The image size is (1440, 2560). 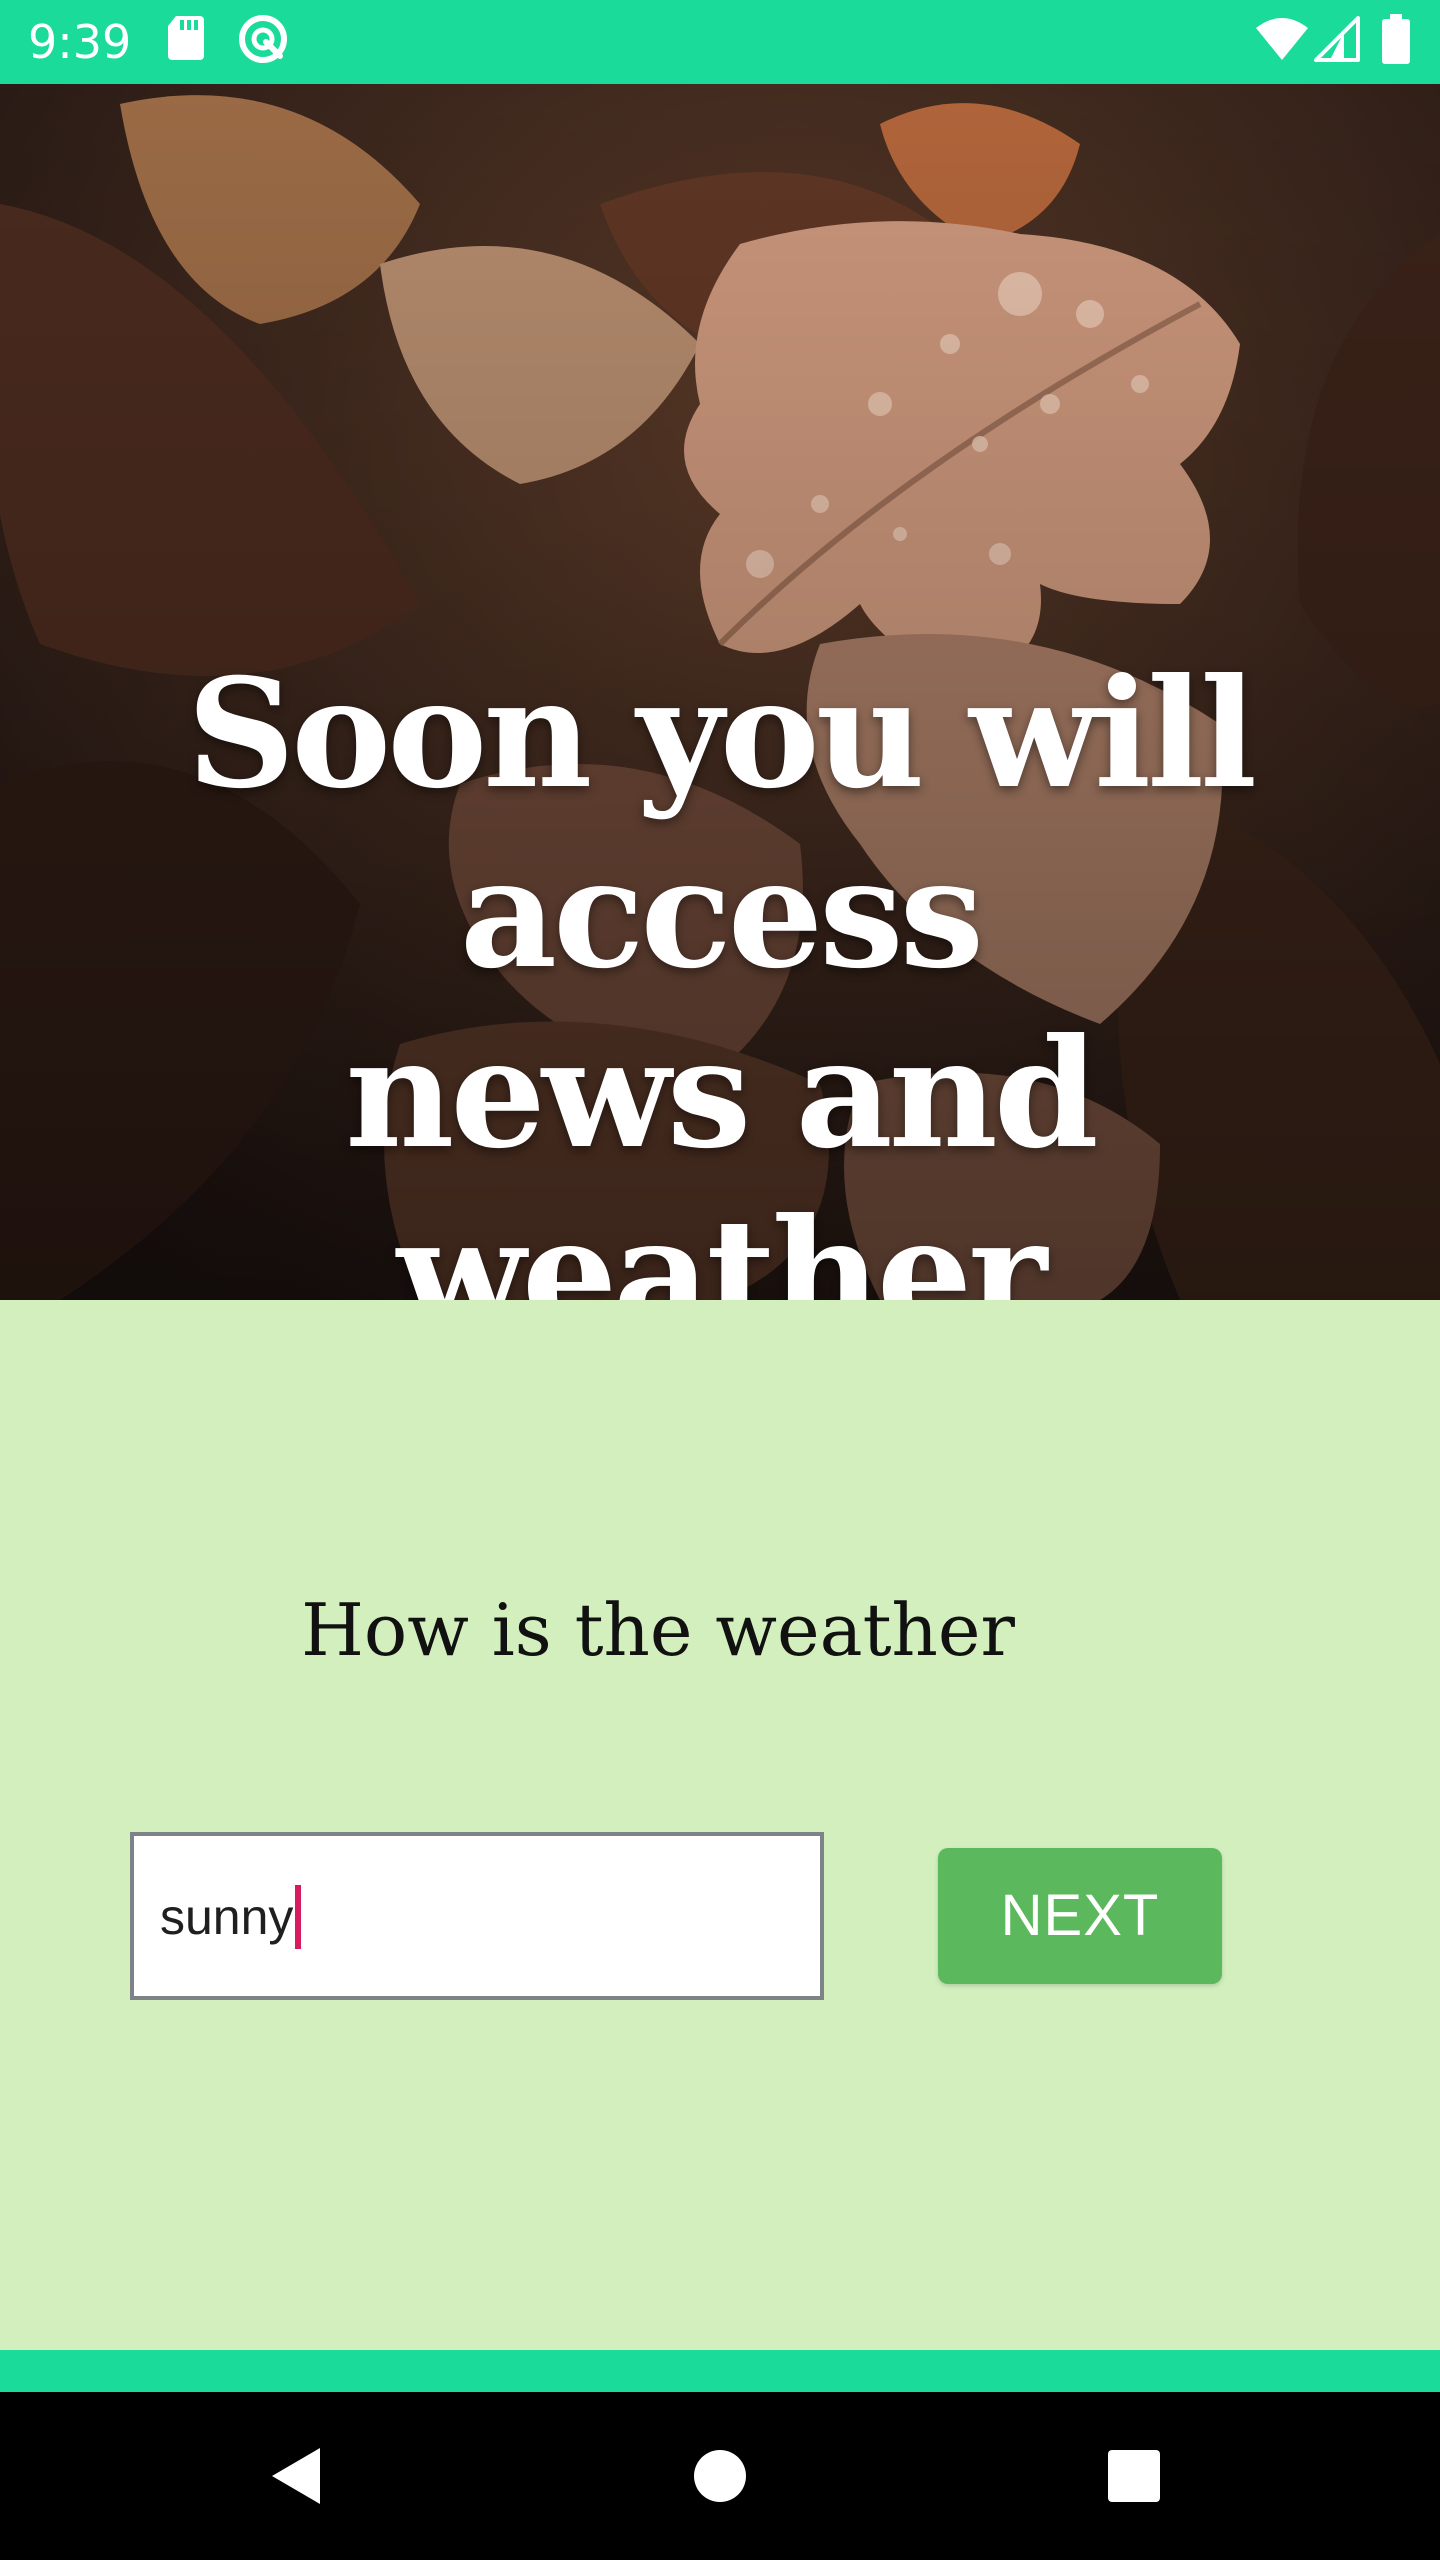 What do you see at coordinates (721, 824) in the screenshot?
I see `hero-headline-line: Soon you will access` at bounding box center [721, 824].